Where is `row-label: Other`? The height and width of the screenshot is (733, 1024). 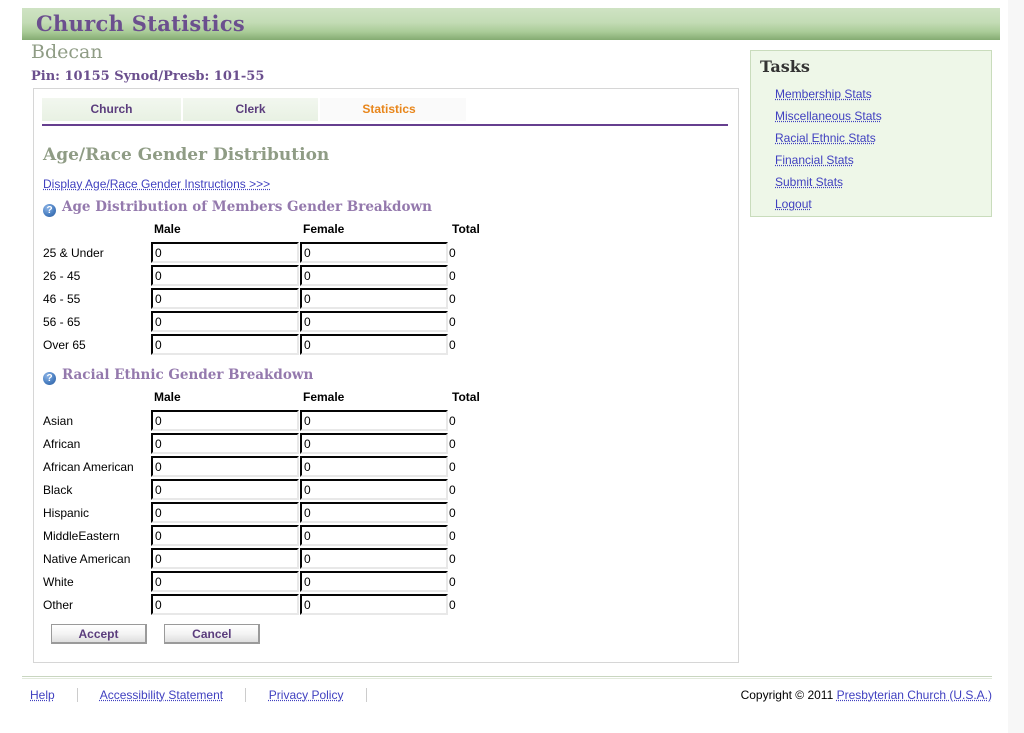
row-label: Other is located at coordinates (58, 604).